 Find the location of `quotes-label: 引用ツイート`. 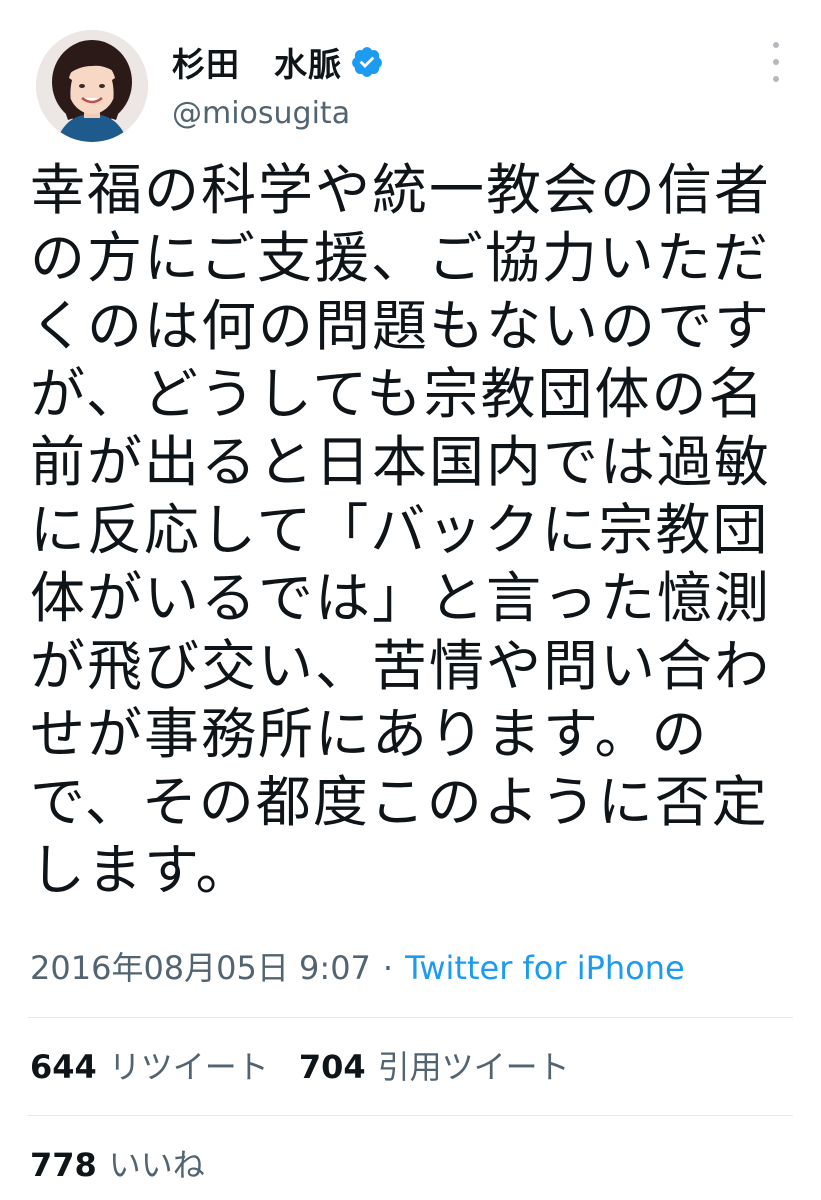

quotes-label: 引用ツイート is located at coordinates (473, 1067).